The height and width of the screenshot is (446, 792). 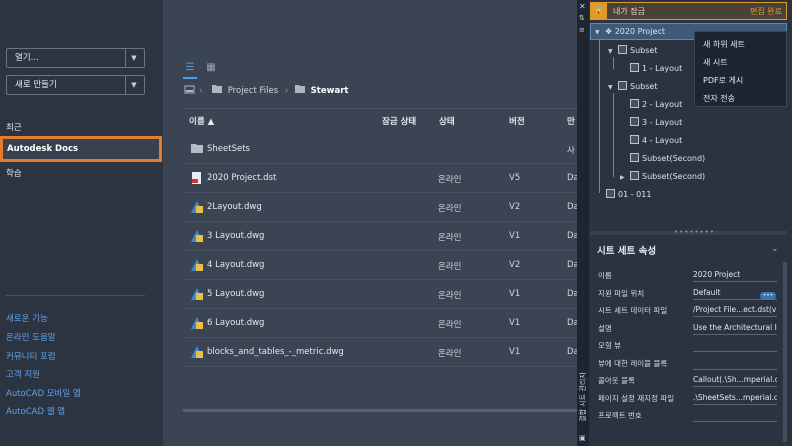 What do you see at coordinates (235, 294) in the screenshot?
I see `file-name: 5 Layout.dwg` at bounding box center [235, 294].